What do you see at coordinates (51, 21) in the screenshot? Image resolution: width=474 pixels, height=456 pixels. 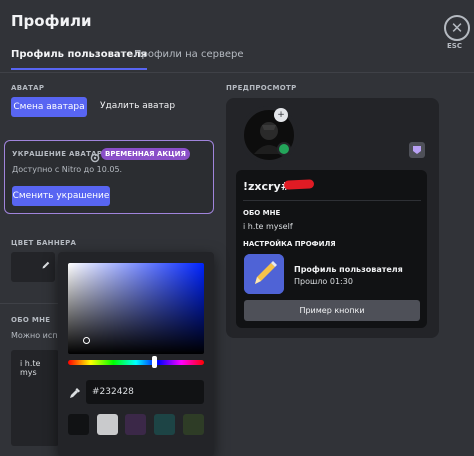 I see `page-title: Профили` at bounding box center [51, 21].